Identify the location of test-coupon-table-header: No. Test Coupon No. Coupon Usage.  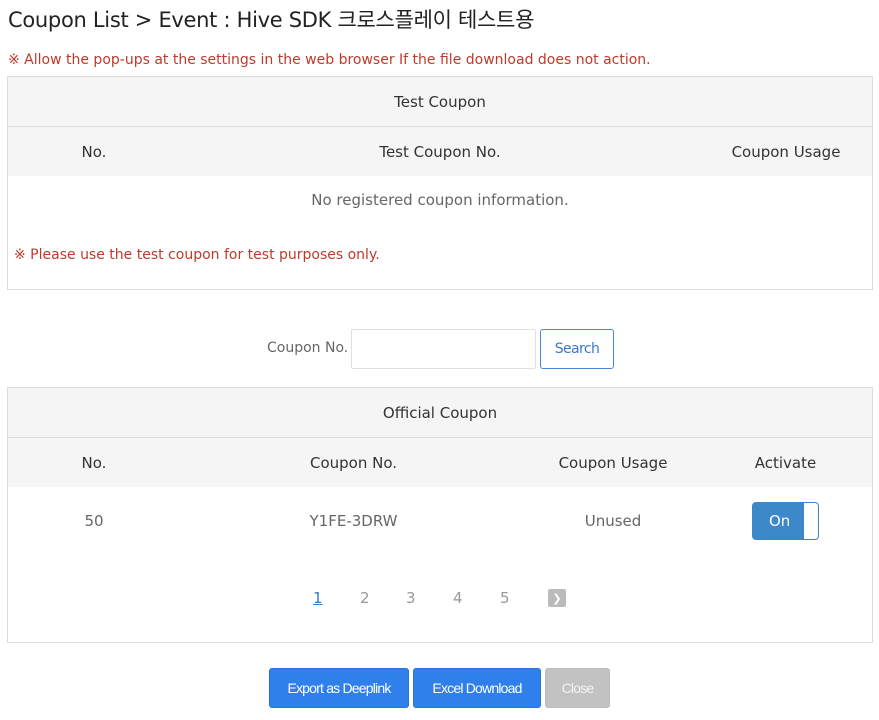
(440, 151).